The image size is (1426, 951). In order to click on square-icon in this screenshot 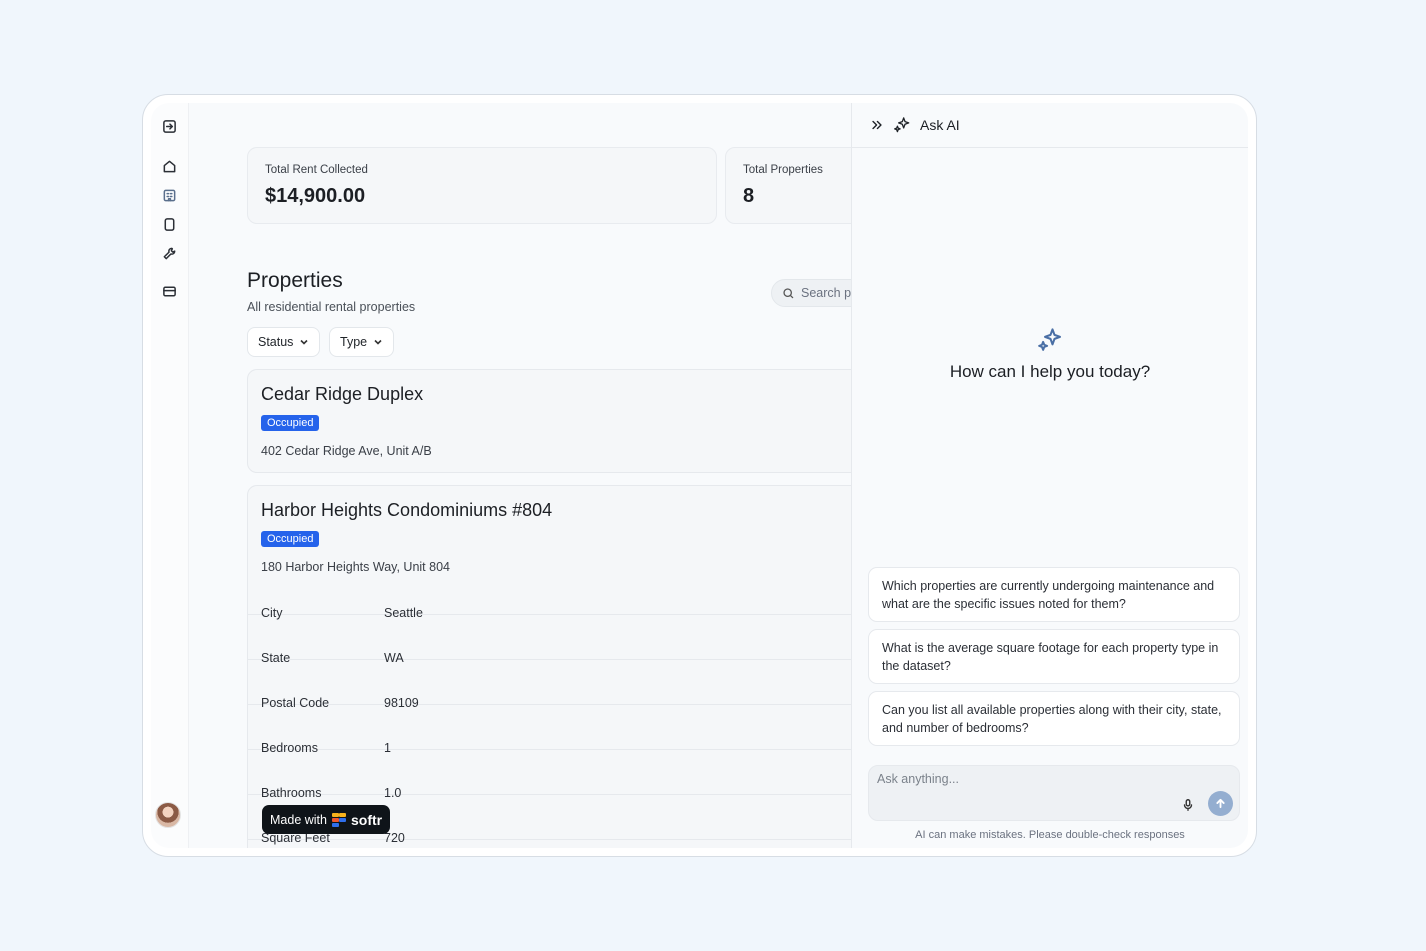, I will do `click(169, 224)`.